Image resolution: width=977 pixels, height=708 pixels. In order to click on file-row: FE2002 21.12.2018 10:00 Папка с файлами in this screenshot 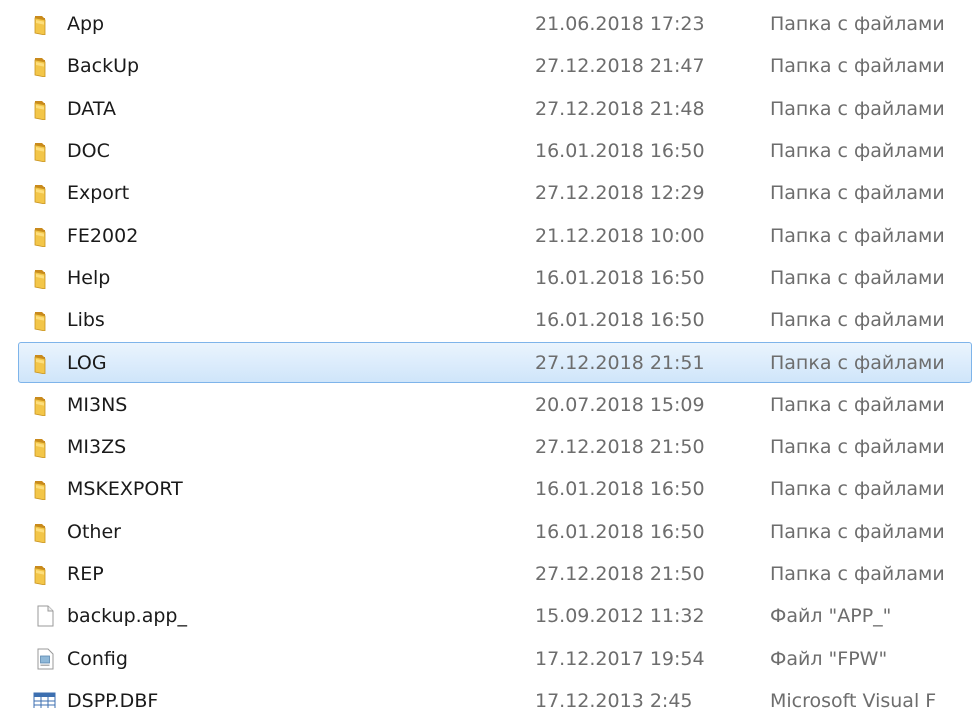, I will do `click(488, 235)`.